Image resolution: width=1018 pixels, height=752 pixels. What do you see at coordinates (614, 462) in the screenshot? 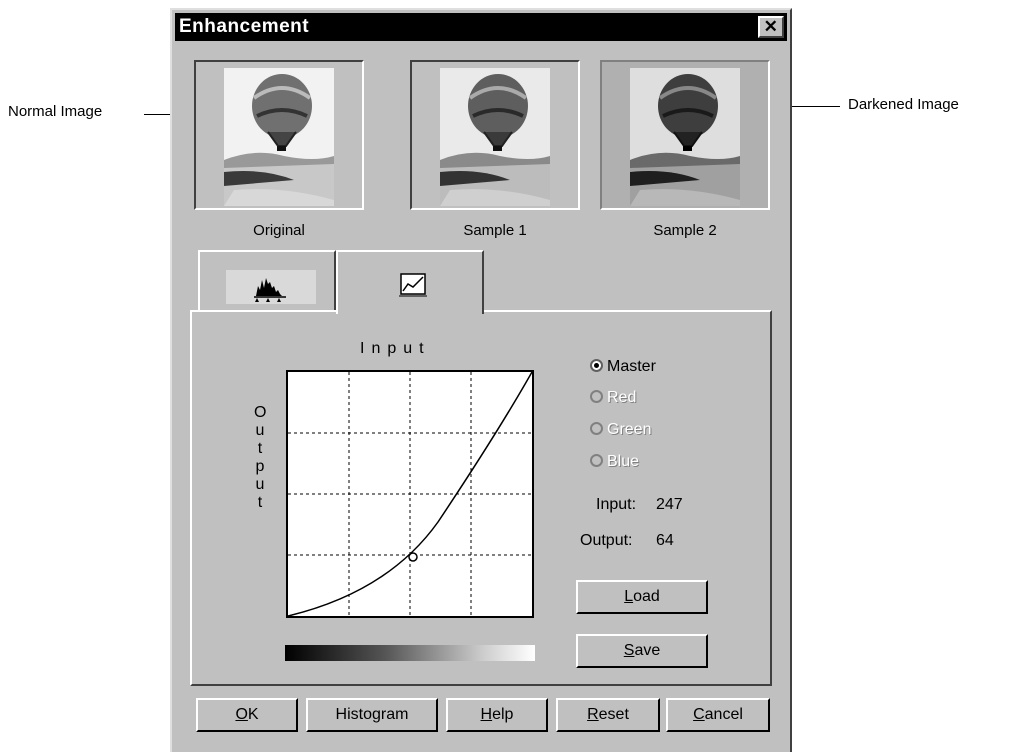
I see `radio-blue: Blue` at bounding box center [614, 462].